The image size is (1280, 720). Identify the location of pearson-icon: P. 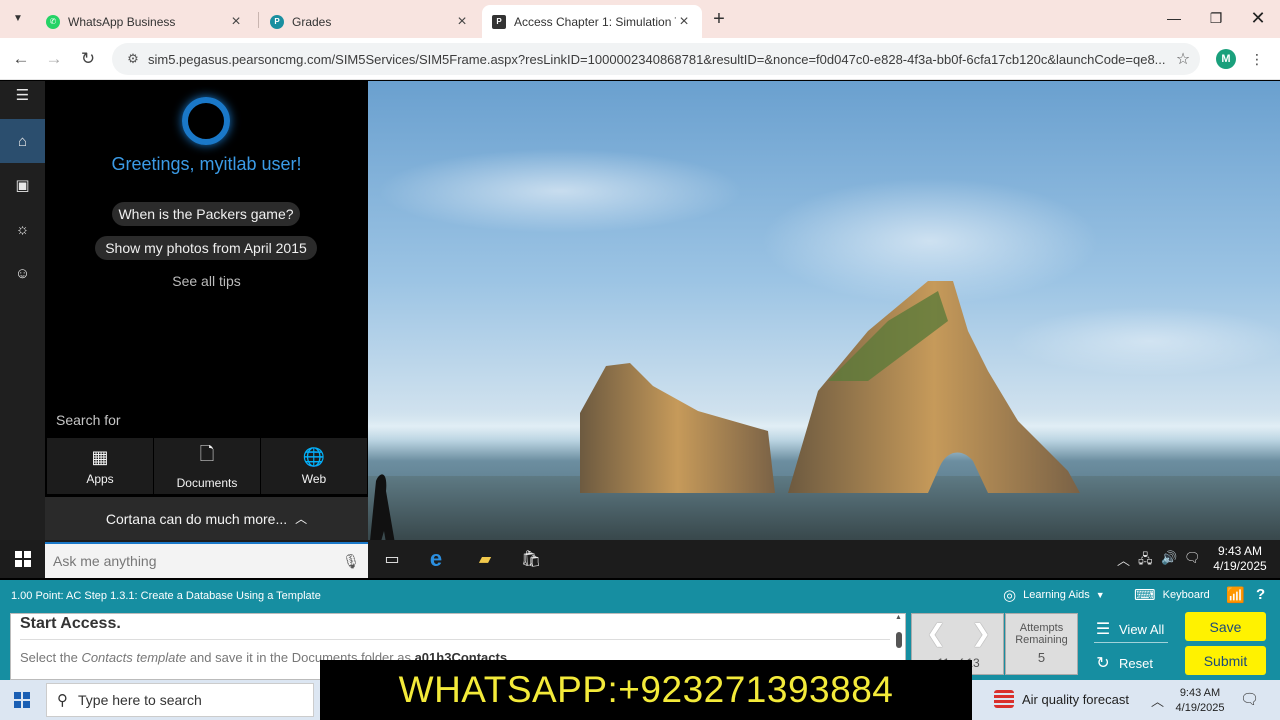
(277, 21).